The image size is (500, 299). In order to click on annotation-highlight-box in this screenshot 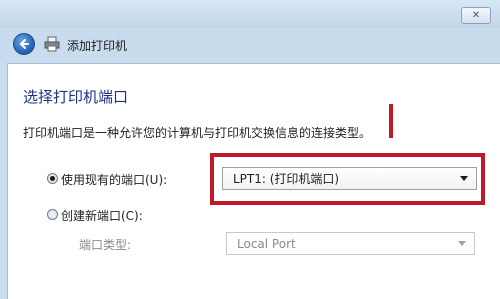, I will do `click(347, 179)`.